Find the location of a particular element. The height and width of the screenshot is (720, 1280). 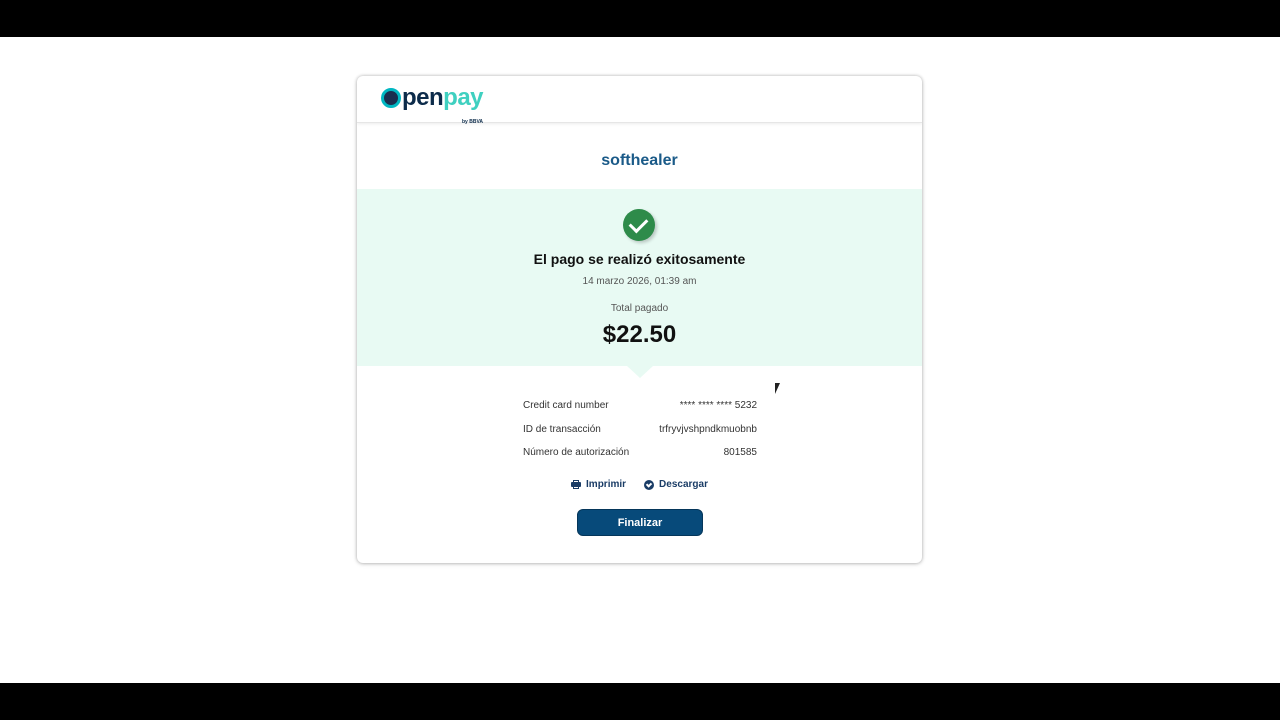

print-button: Imprimir is located at coordinates (598, 484).